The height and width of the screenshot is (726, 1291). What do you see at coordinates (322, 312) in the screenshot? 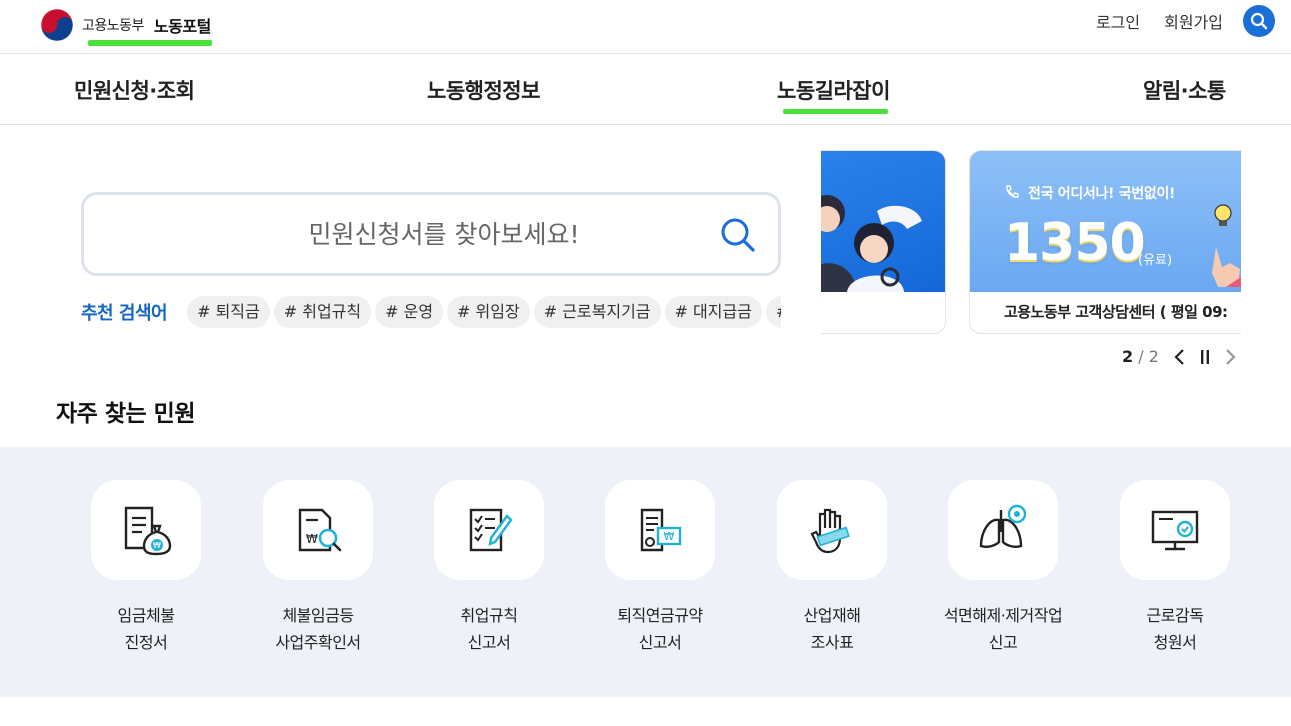
I see `keyword-tag: # 취업규칙` at bounding box center [322, 312].